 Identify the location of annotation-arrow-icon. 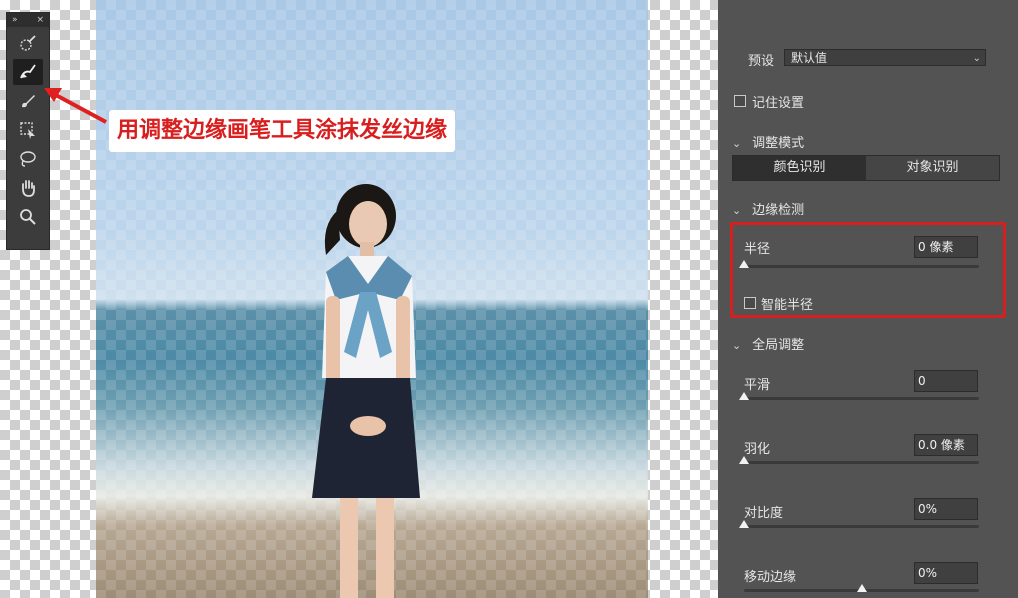
(75, 106).